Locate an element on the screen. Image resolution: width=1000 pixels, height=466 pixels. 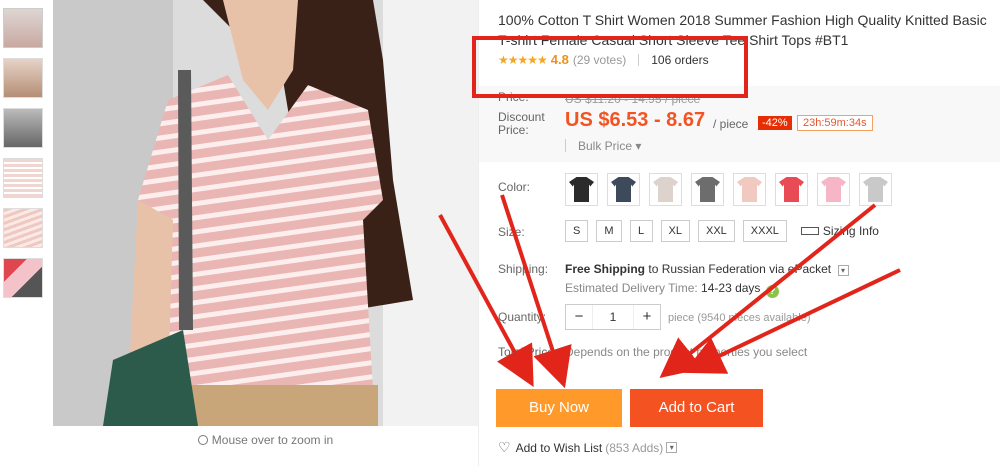
original-price: US $11.20 - 14.95 / piece is located at coordinates (633, 99).